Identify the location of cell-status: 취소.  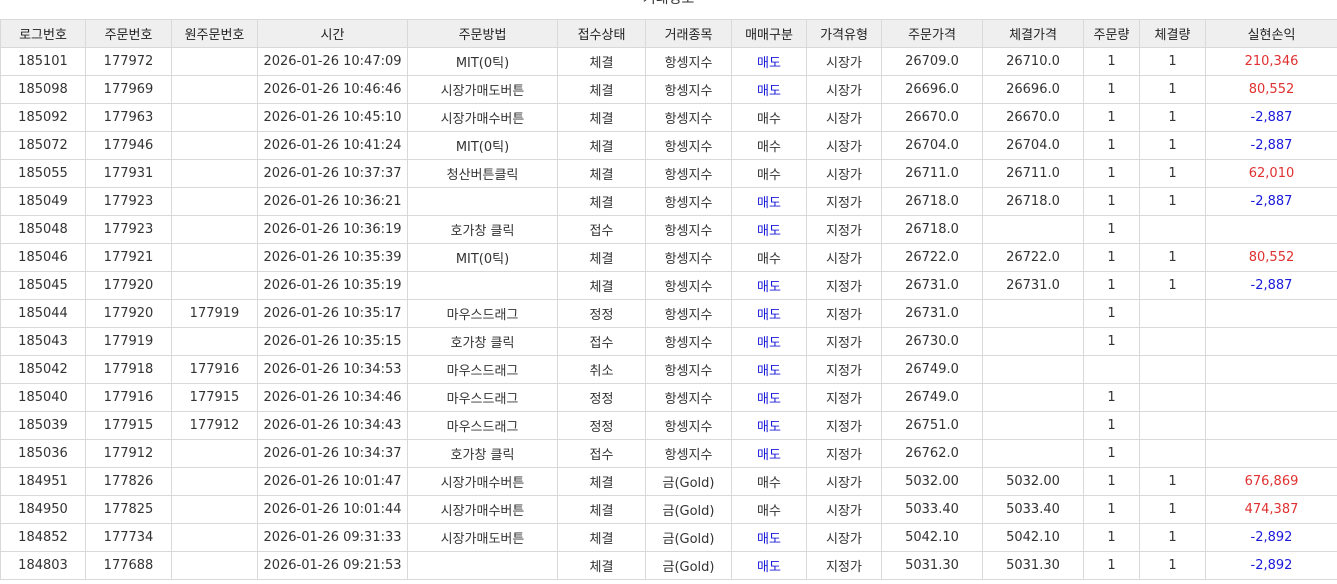
(601, 369).